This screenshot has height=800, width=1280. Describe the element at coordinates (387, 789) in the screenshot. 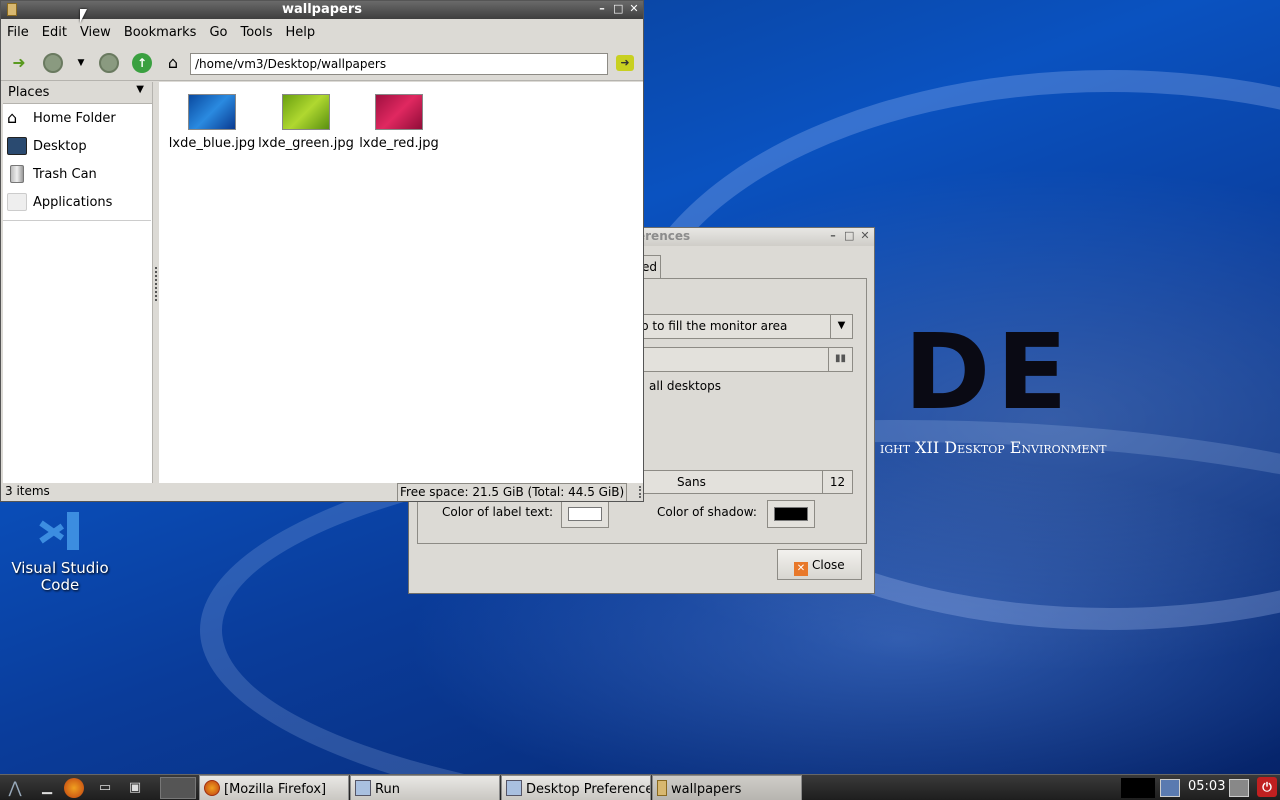

I see `task-label: Run` at that location.